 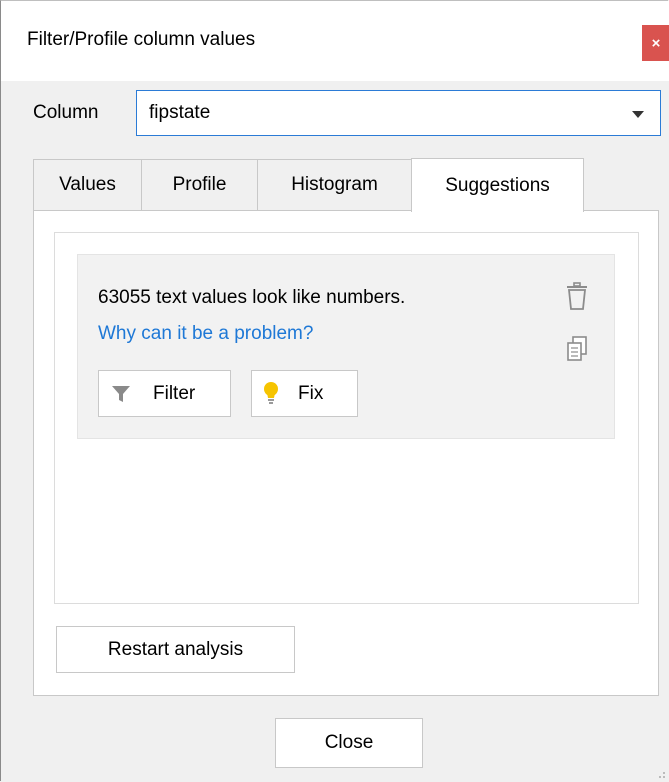 What do you see at coordinates (398, 113) in the screenshot?
I see `column-select: fipstate` at bounding box center [398, 113].